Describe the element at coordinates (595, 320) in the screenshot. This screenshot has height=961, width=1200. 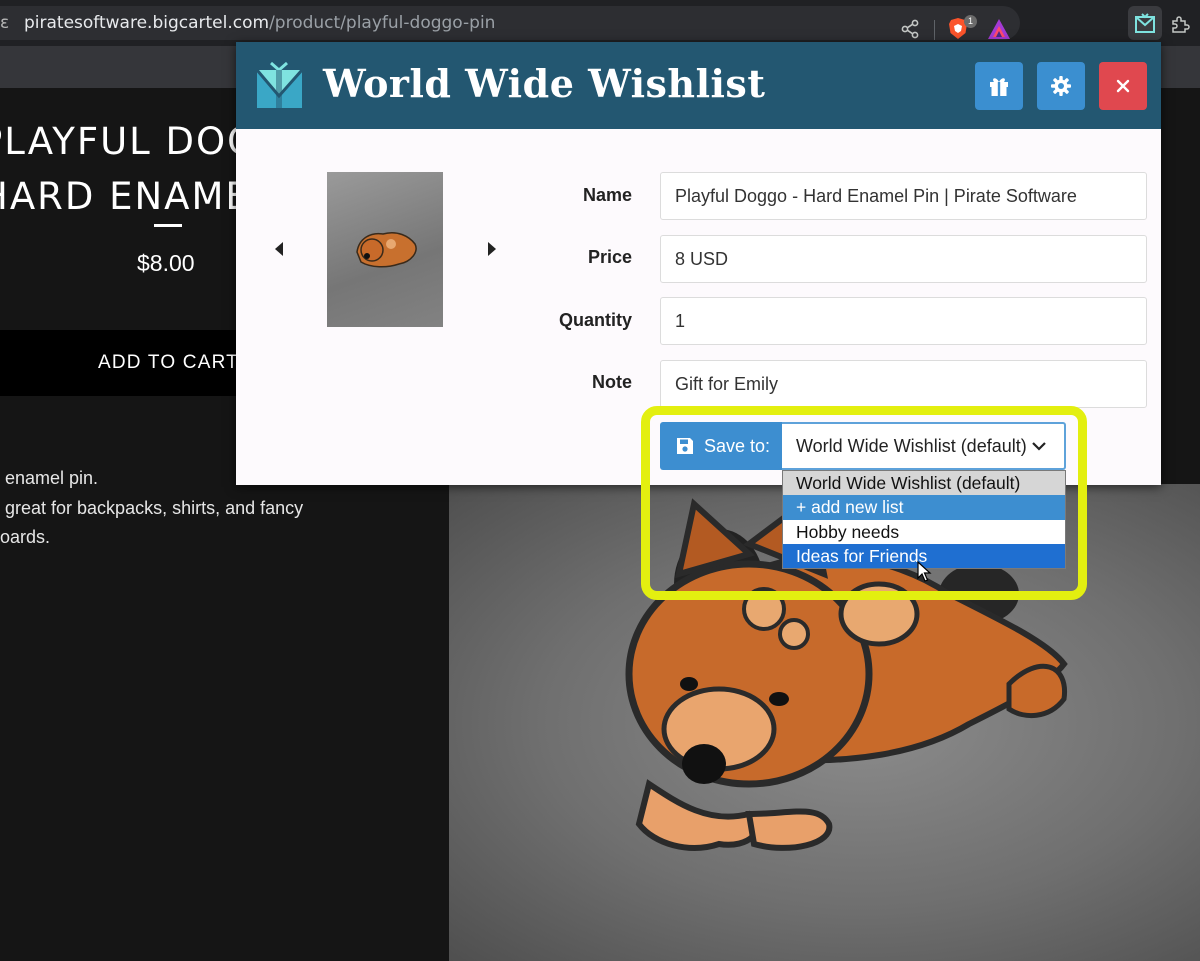
I see `quantity-label: Quantity` at that location.